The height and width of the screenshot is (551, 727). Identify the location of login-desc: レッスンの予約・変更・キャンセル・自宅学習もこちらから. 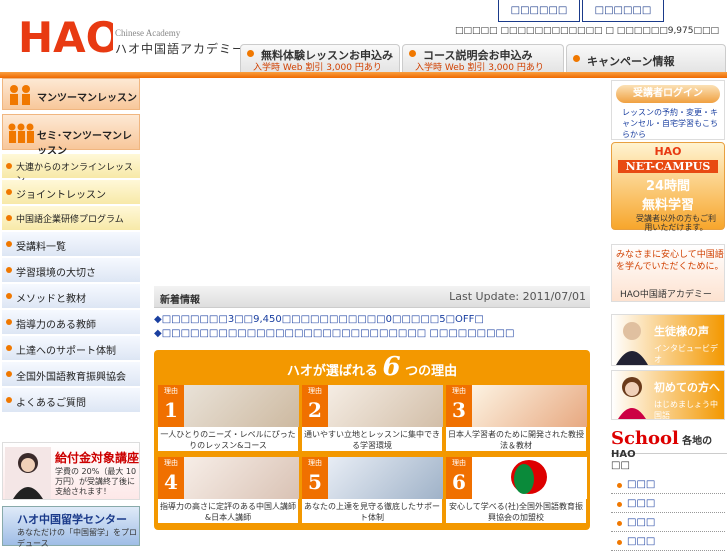
(670, 123).